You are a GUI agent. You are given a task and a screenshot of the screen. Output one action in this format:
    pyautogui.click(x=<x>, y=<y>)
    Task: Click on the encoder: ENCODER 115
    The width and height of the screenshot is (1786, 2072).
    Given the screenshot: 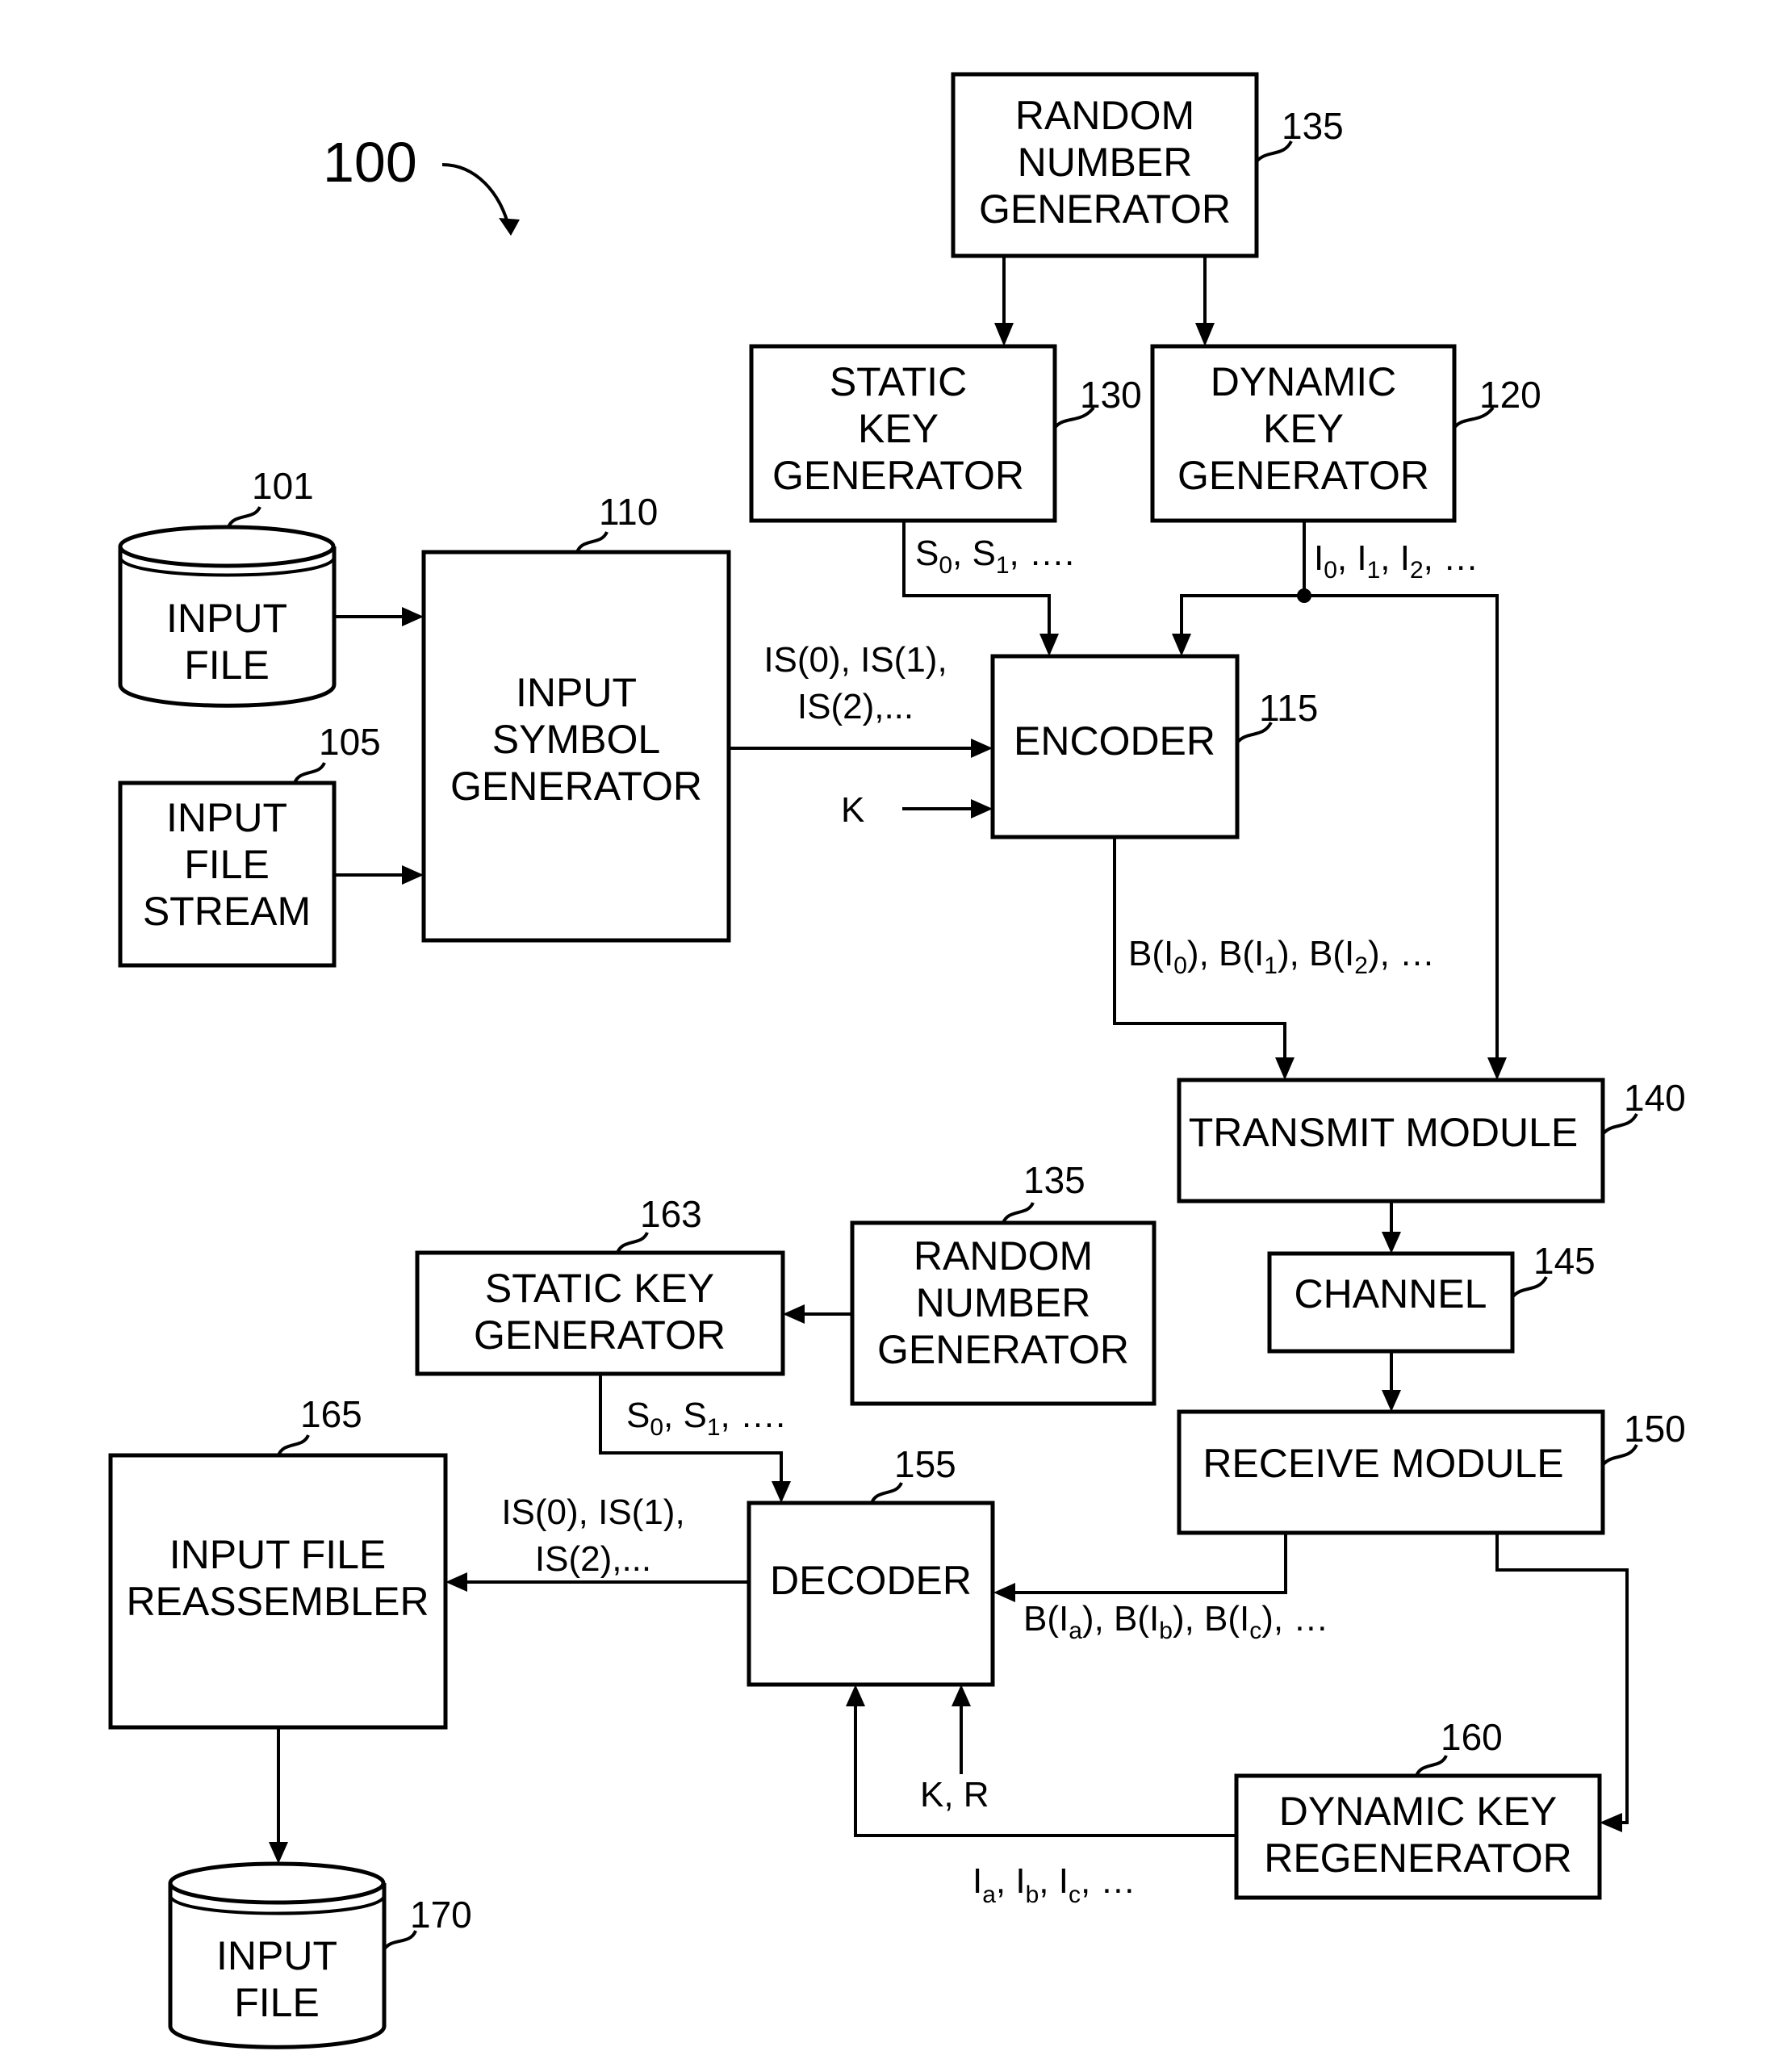 What is the action you would take?
    pyautogui.click(x=1154, y=746)
    